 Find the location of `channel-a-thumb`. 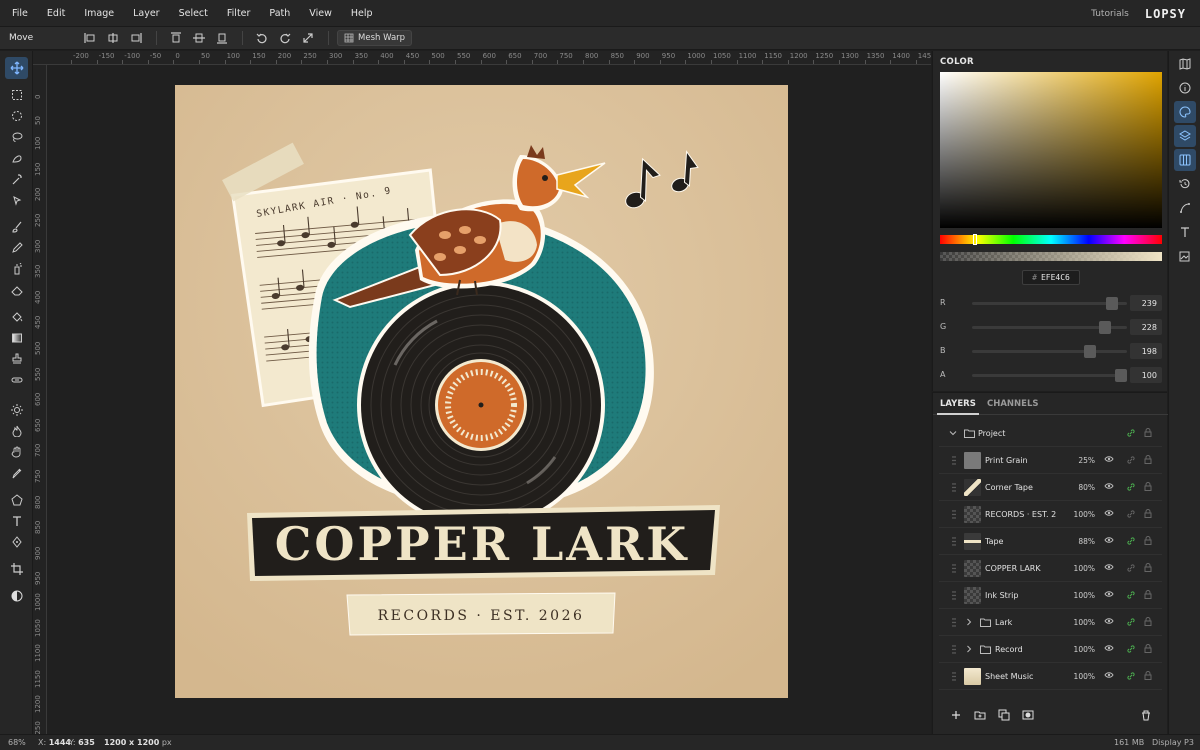

channel-a-thumb is located at coordinates (1121, 375).